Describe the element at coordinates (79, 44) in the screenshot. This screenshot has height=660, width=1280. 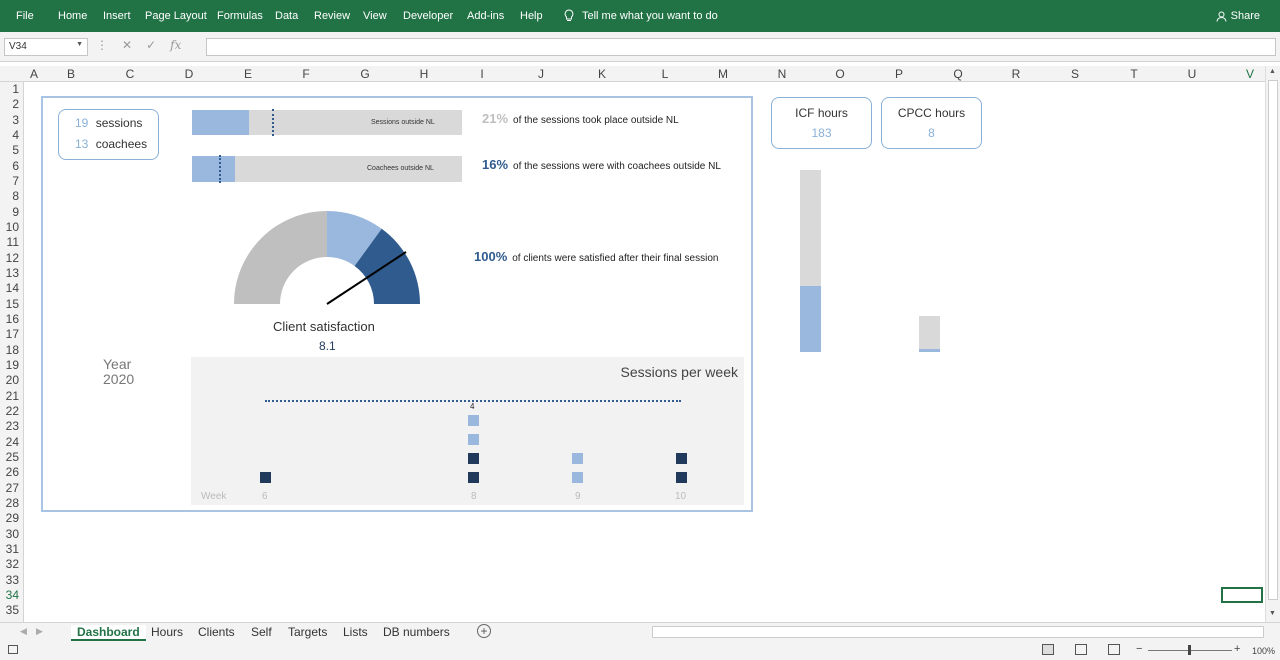
I see `chevron-down-icon: ▼` at that location.